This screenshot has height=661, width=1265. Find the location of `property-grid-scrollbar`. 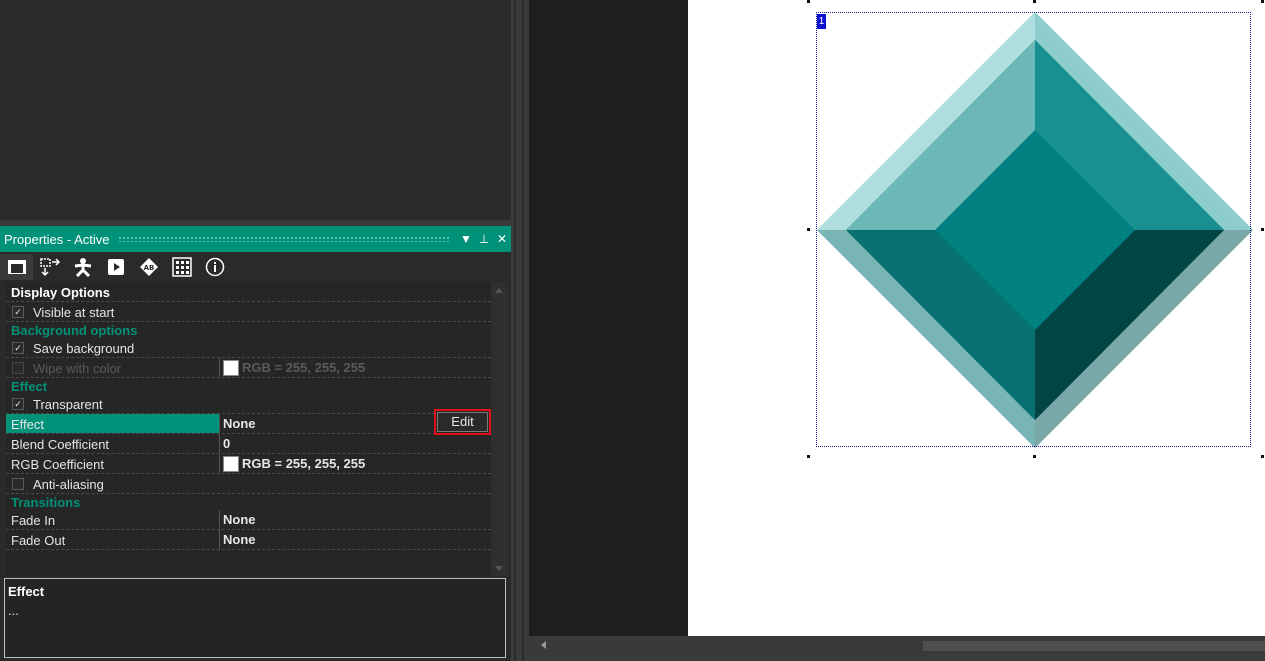

property-grid-scrollbar is located at coordinates (499, 429).